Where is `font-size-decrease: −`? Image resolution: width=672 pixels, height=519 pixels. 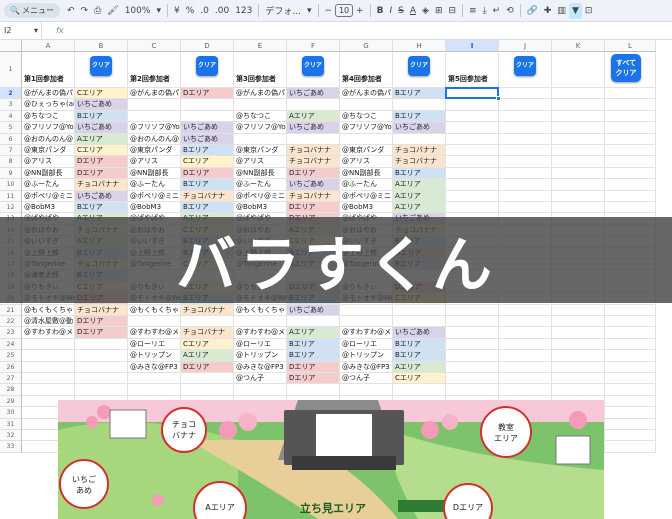 font-size-decrease: − is located at coordinates (329, 11).